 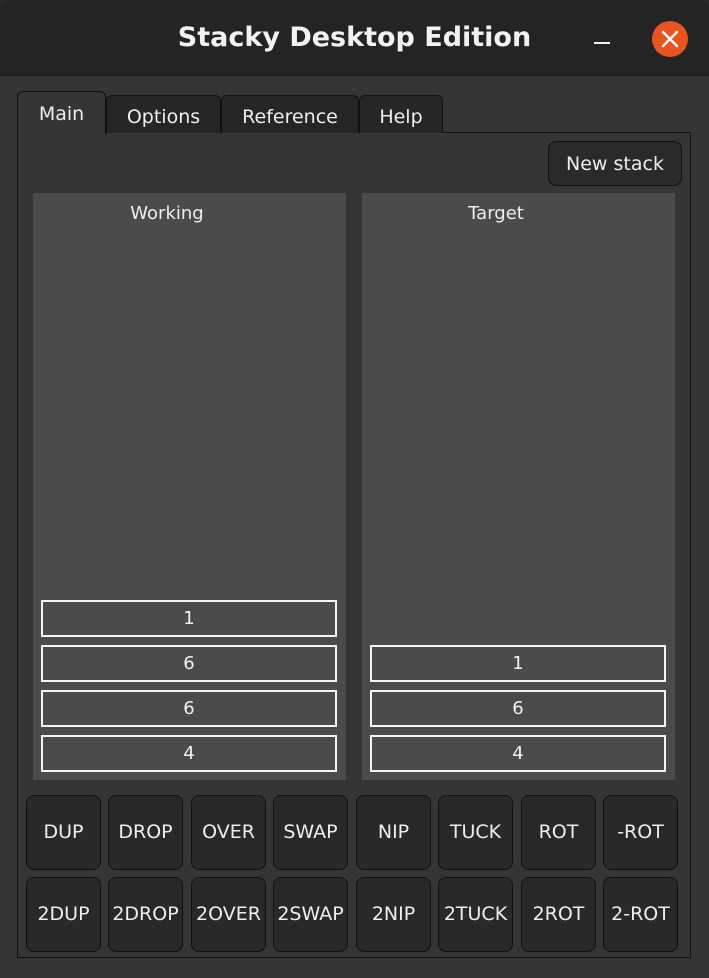 What do you see at coordinates (310, 832) in the screenshot?
I see `op-swap-button: SWAP` at bounding box center [310, 832].